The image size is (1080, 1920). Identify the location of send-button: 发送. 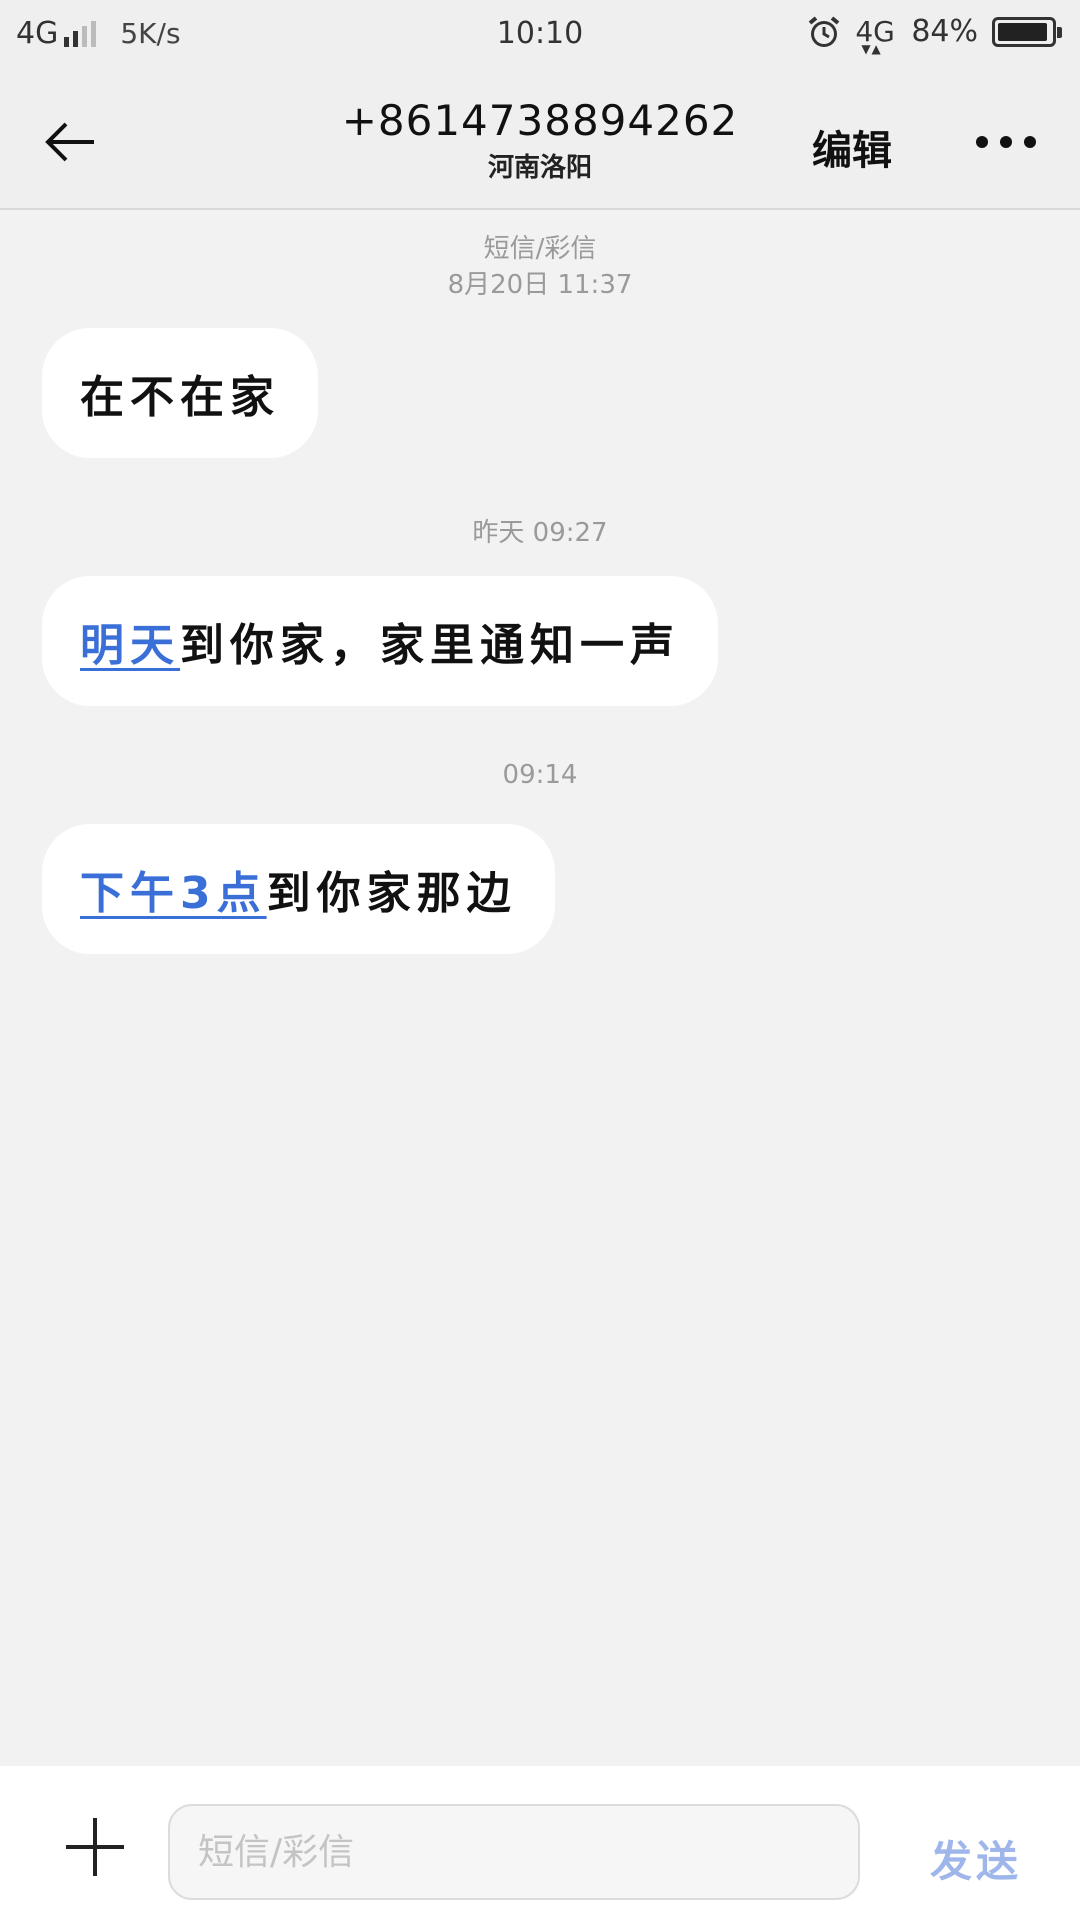
(976, 1858).